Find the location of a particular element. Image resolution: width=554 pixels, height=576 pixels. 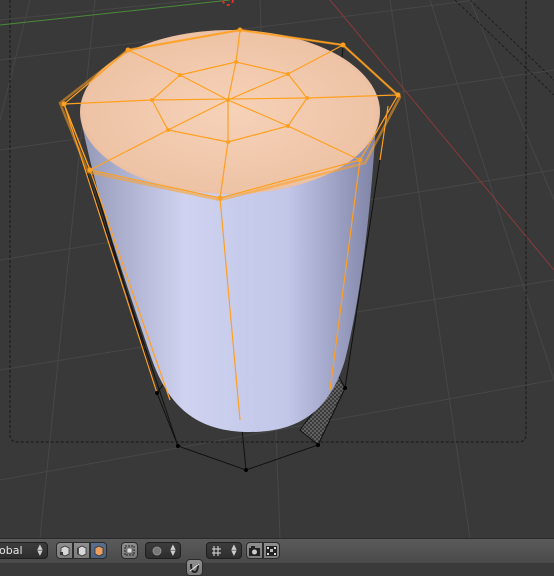

select-mode-group is located at coordinates (81, 550).